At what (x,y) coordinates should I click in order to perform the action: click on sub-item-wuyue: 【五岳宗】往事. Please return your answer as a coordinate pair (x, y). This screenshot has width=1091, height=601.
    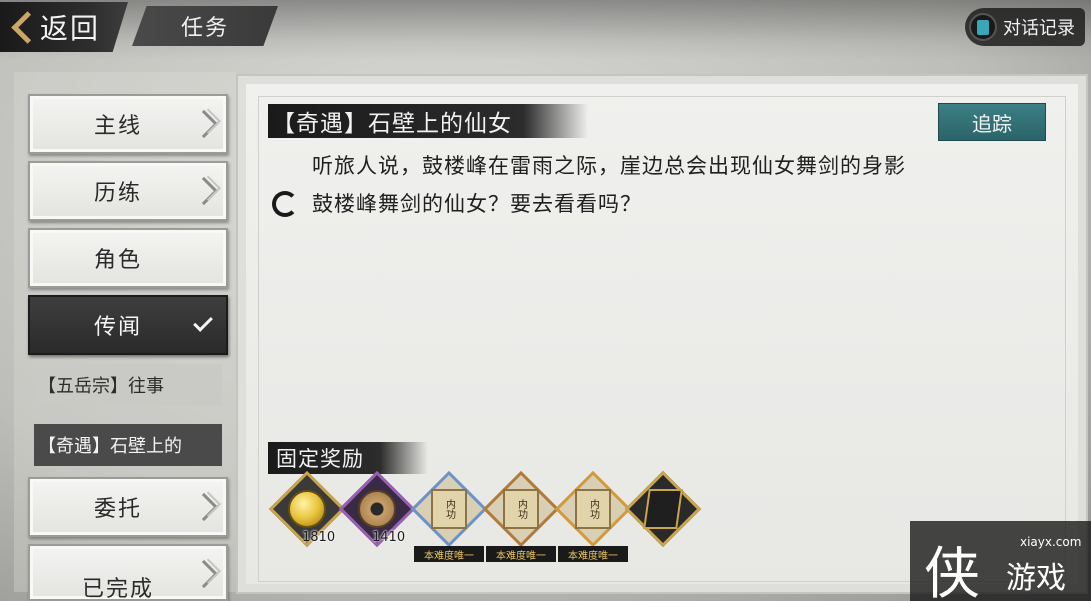
    Looking at the image, I should click on (128, 385).